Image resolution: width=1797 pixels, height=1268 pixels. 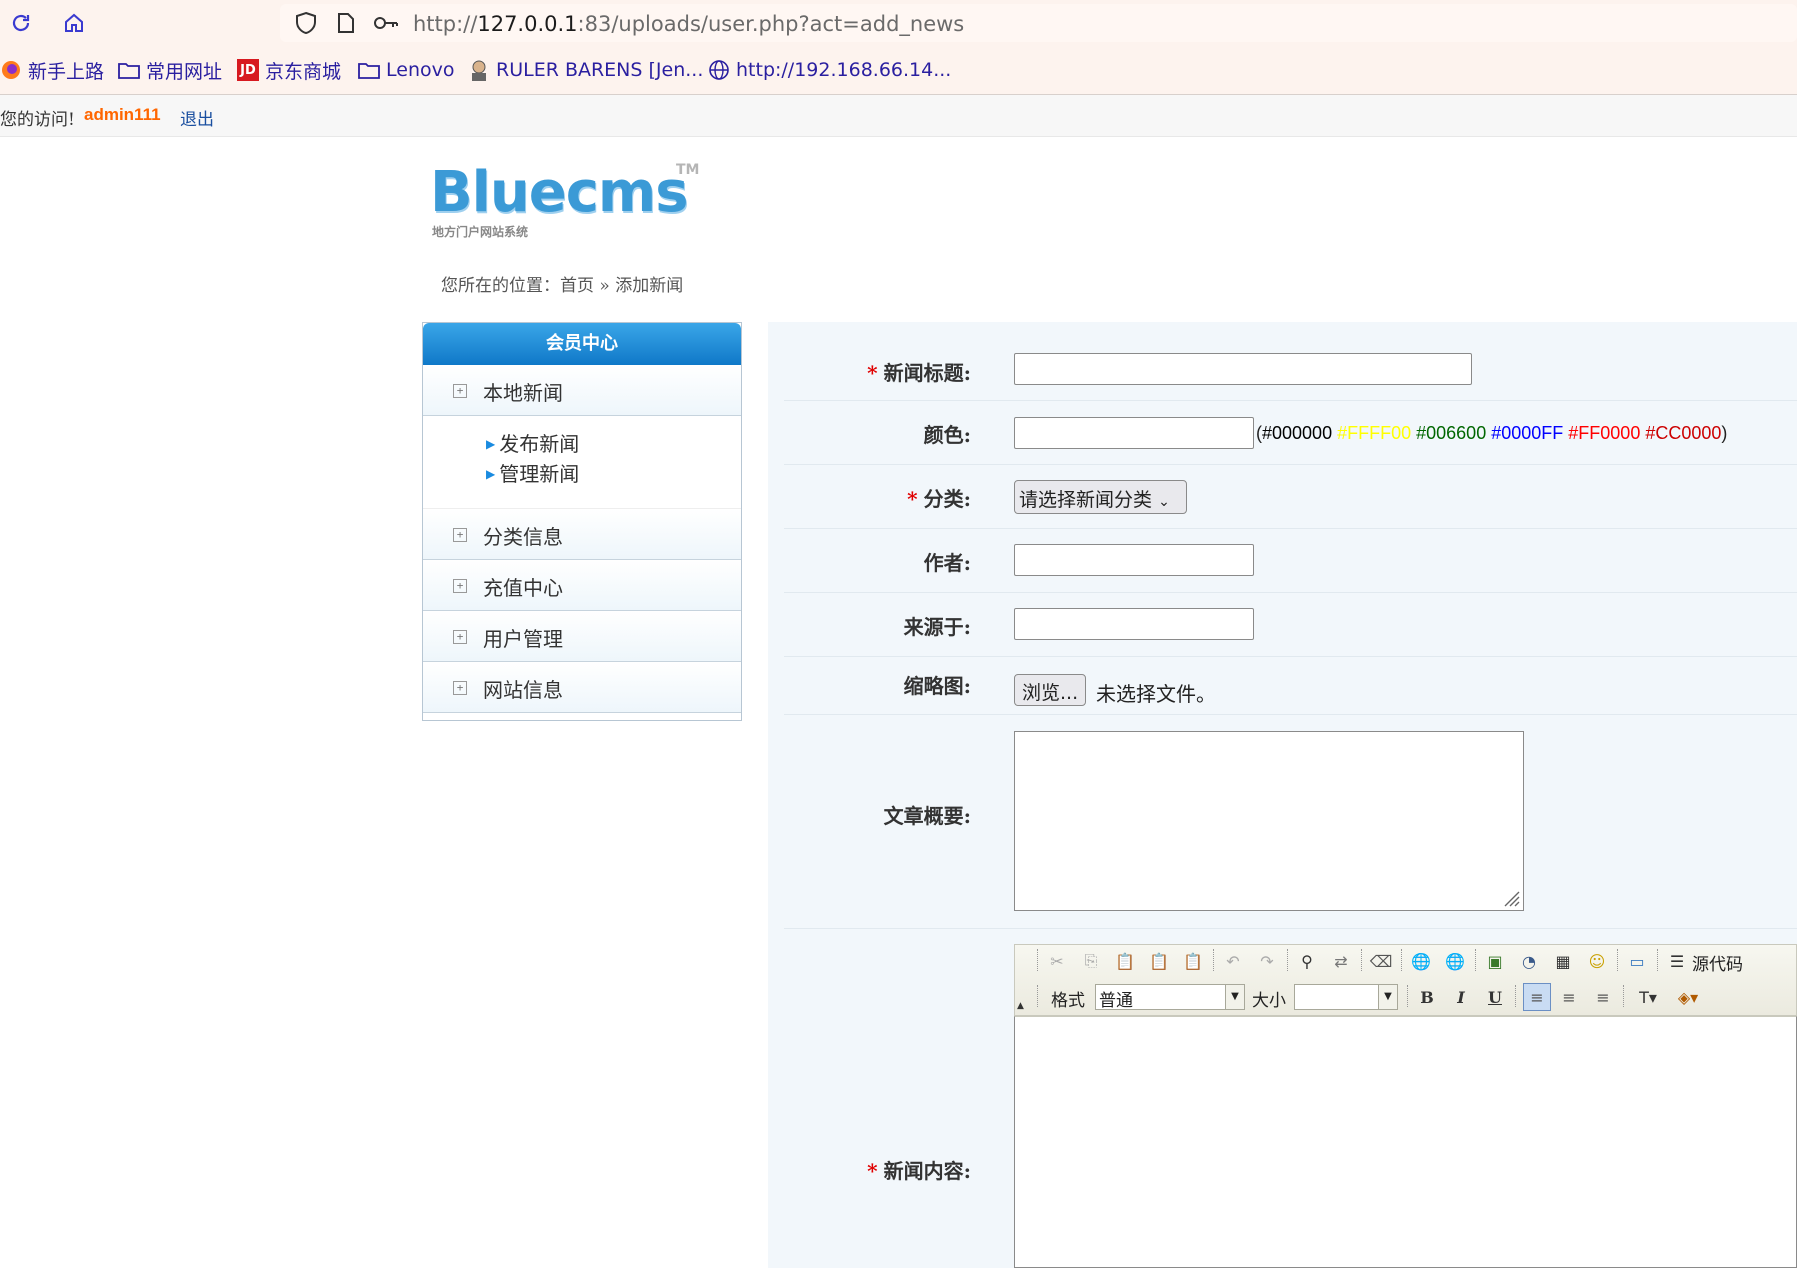 I want to click on color-option: #0000FF, so click(x=1527, y=433).